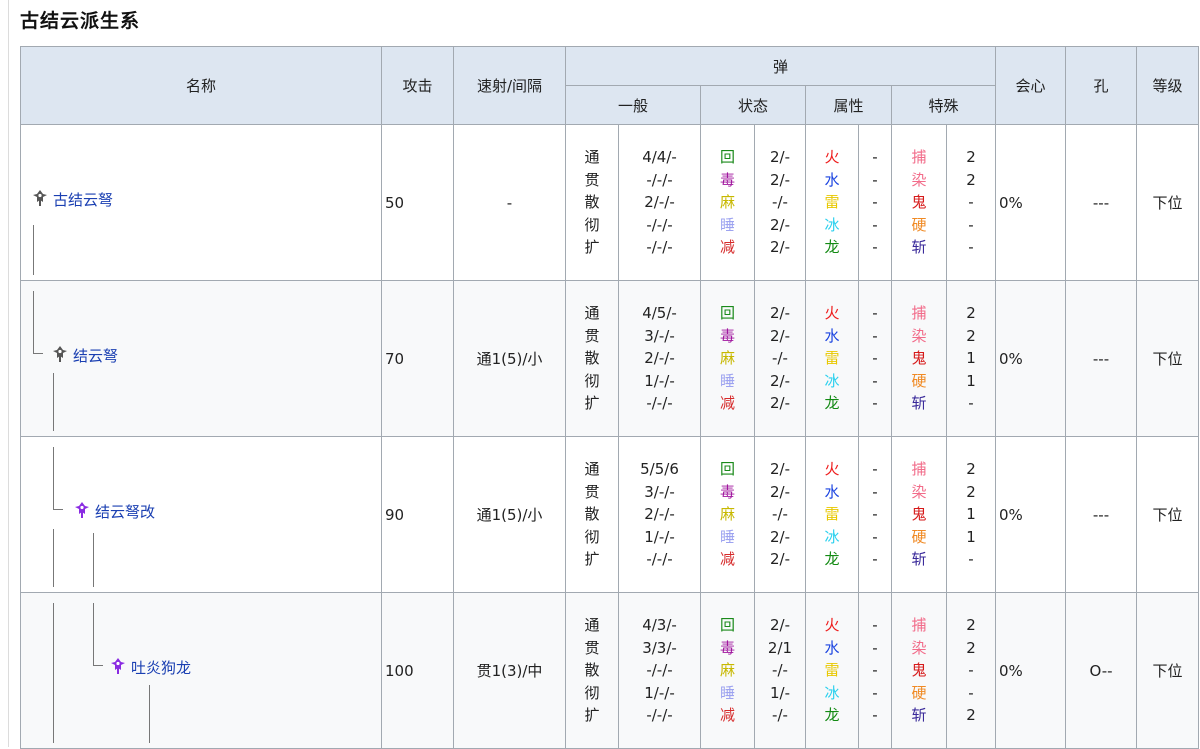  Describe the element at coordinates (80, 21) in the screenshot. I see `section-title: 古结云派生系` at that location.